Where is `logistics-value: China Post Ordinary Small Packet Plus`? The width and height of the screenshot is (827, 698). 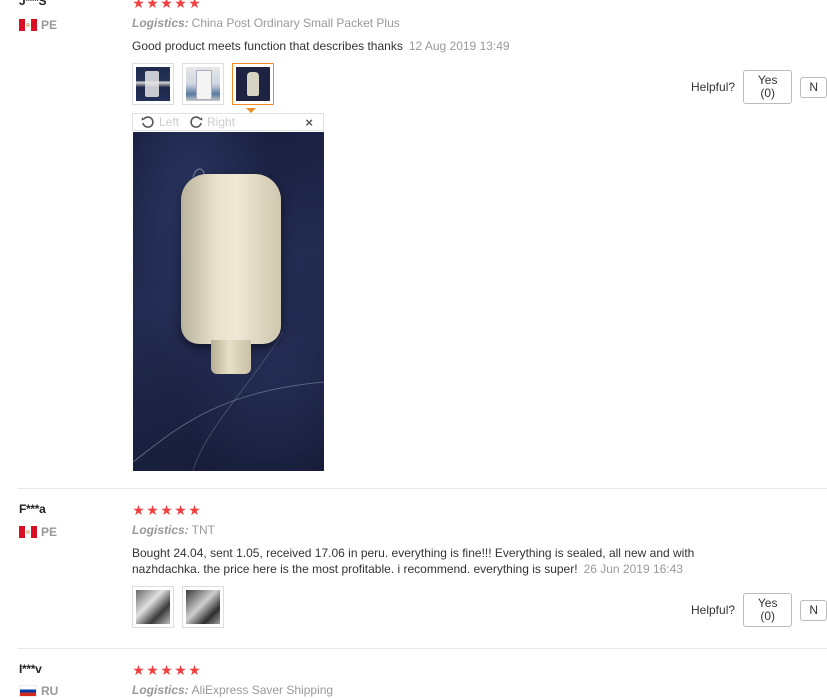 logistics-value: China Post Ordinary Small Packet Plus is located at coordinates (295, 23).